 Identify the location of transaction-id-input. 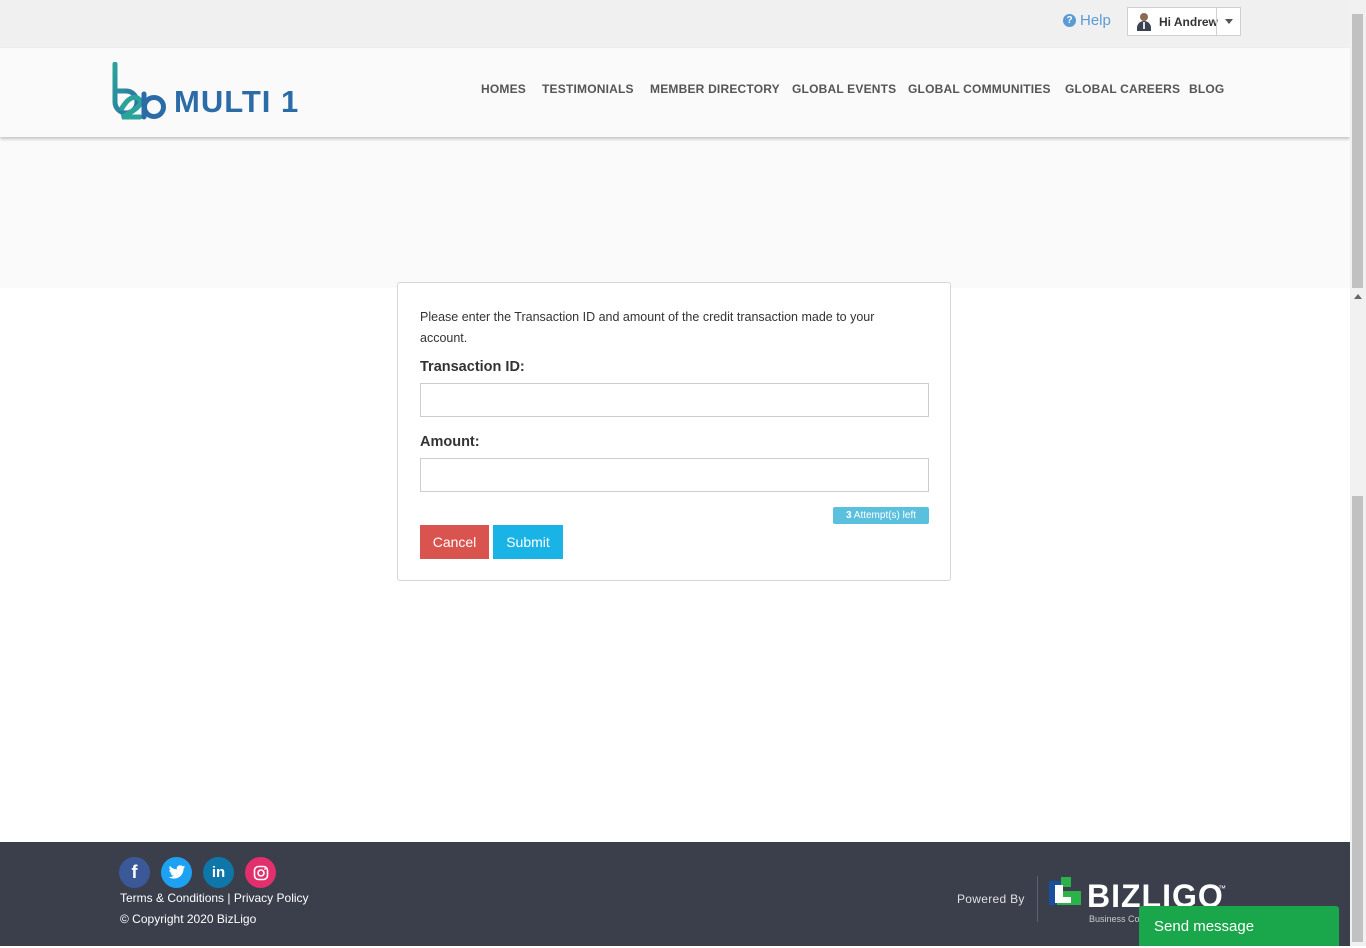
(674, 400).